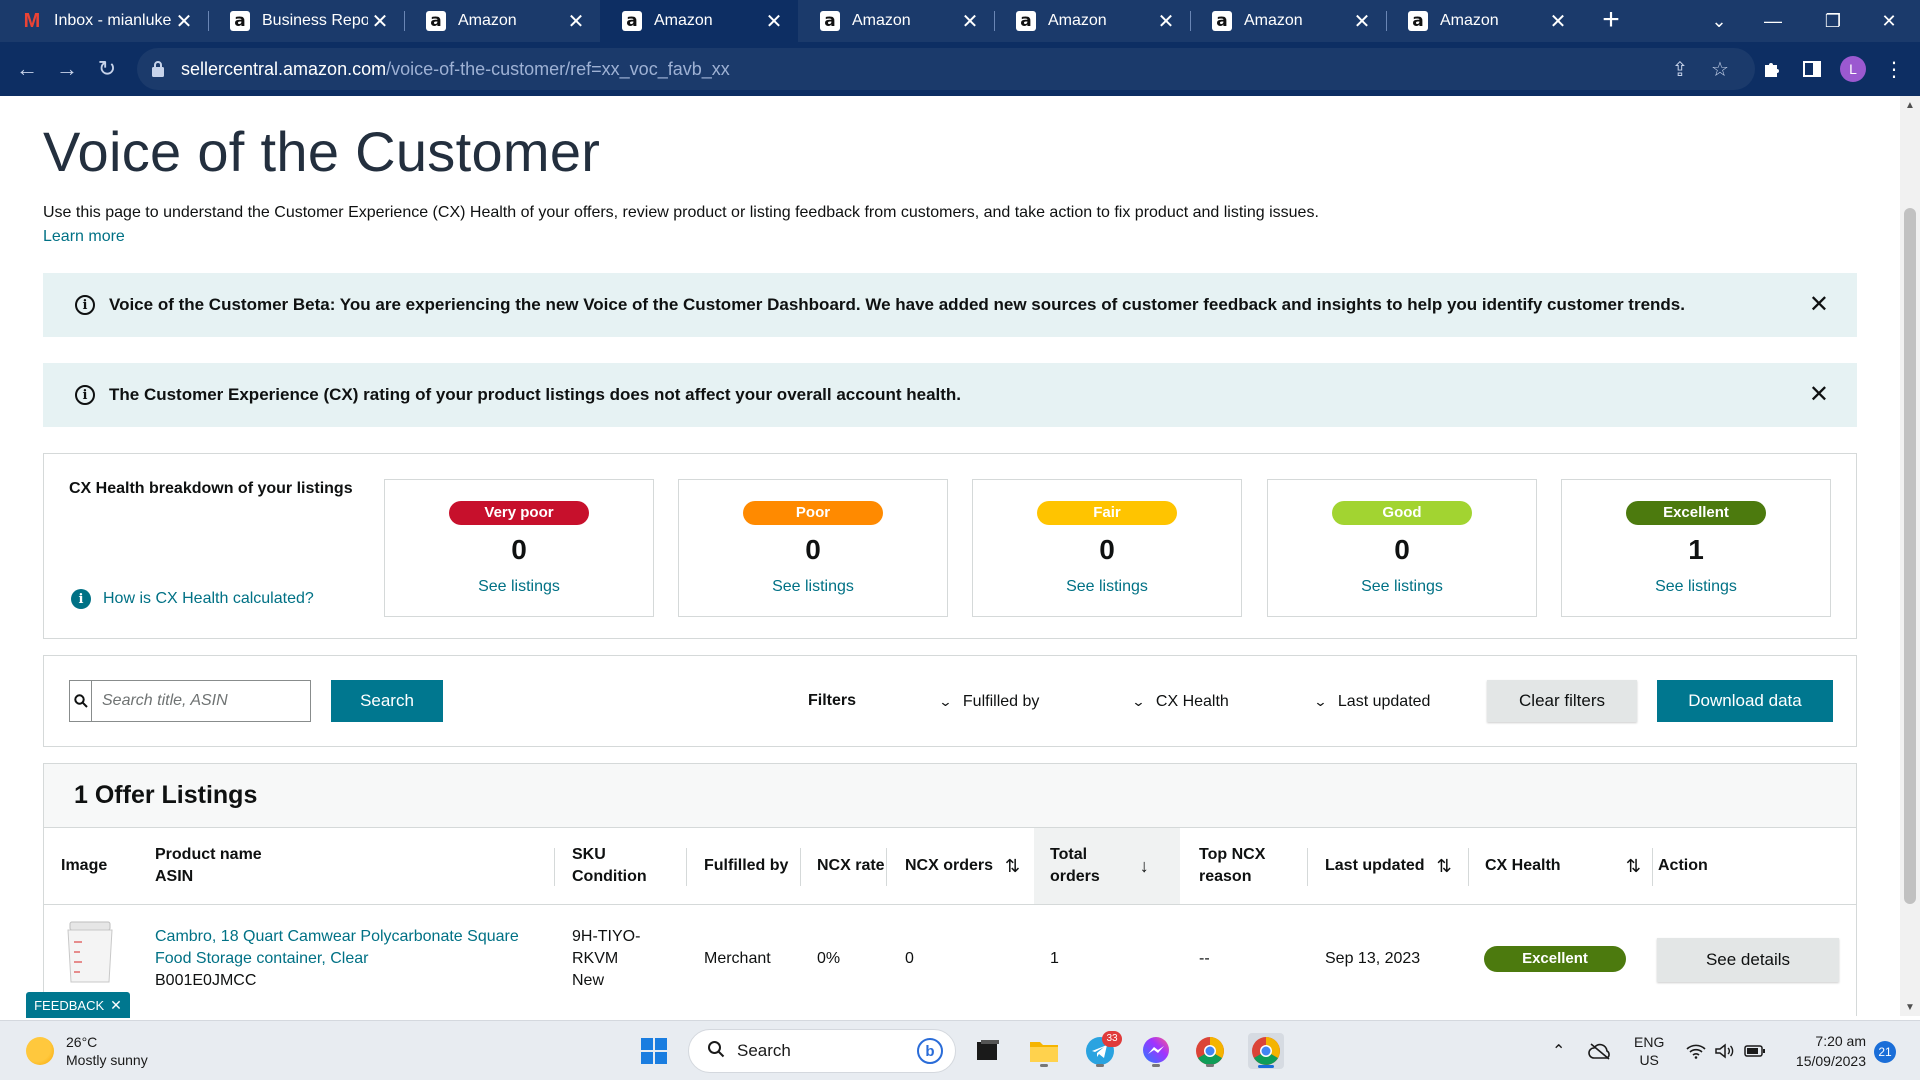  Describe the element at coordinates (988, 1051) in the screenshot. I see `task-view-icon` at that location.